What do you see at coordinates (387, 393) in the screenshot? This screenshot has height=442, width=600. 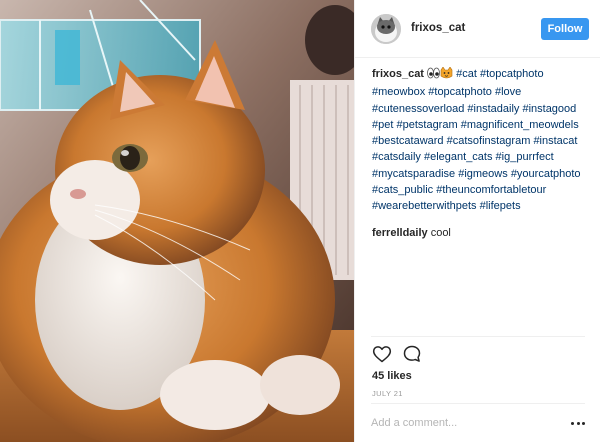 I see `post-date: JULY 21` at bounding box center [387, 393].